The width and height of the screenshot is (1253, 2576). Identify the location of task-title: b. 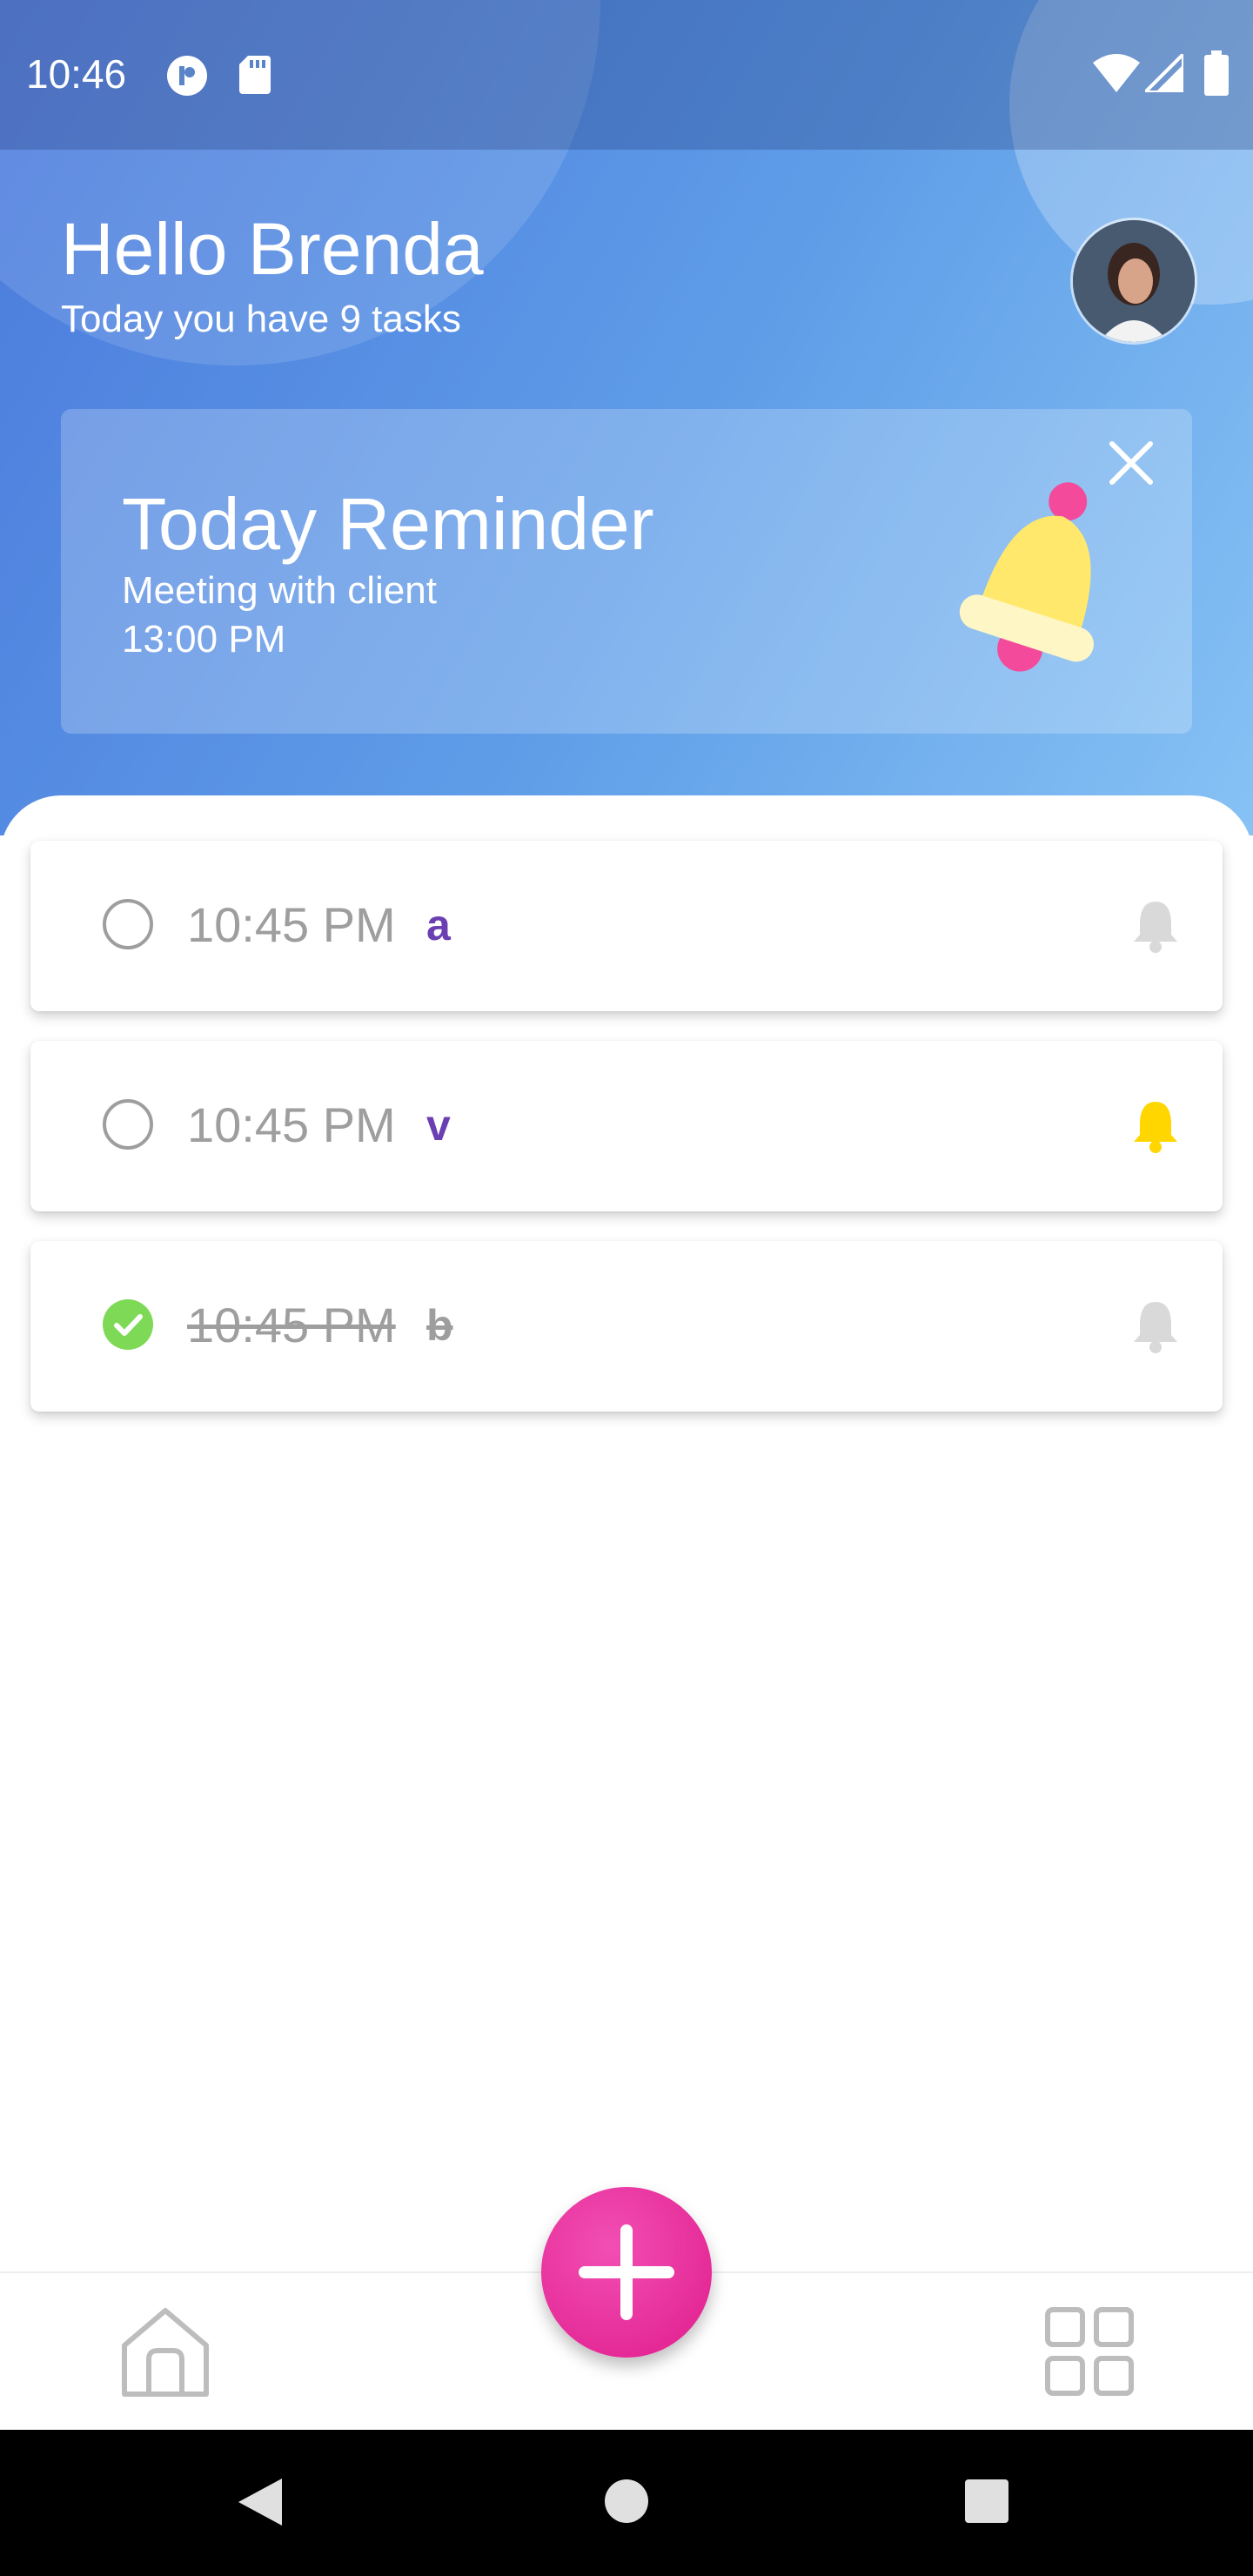
(440, 1325).